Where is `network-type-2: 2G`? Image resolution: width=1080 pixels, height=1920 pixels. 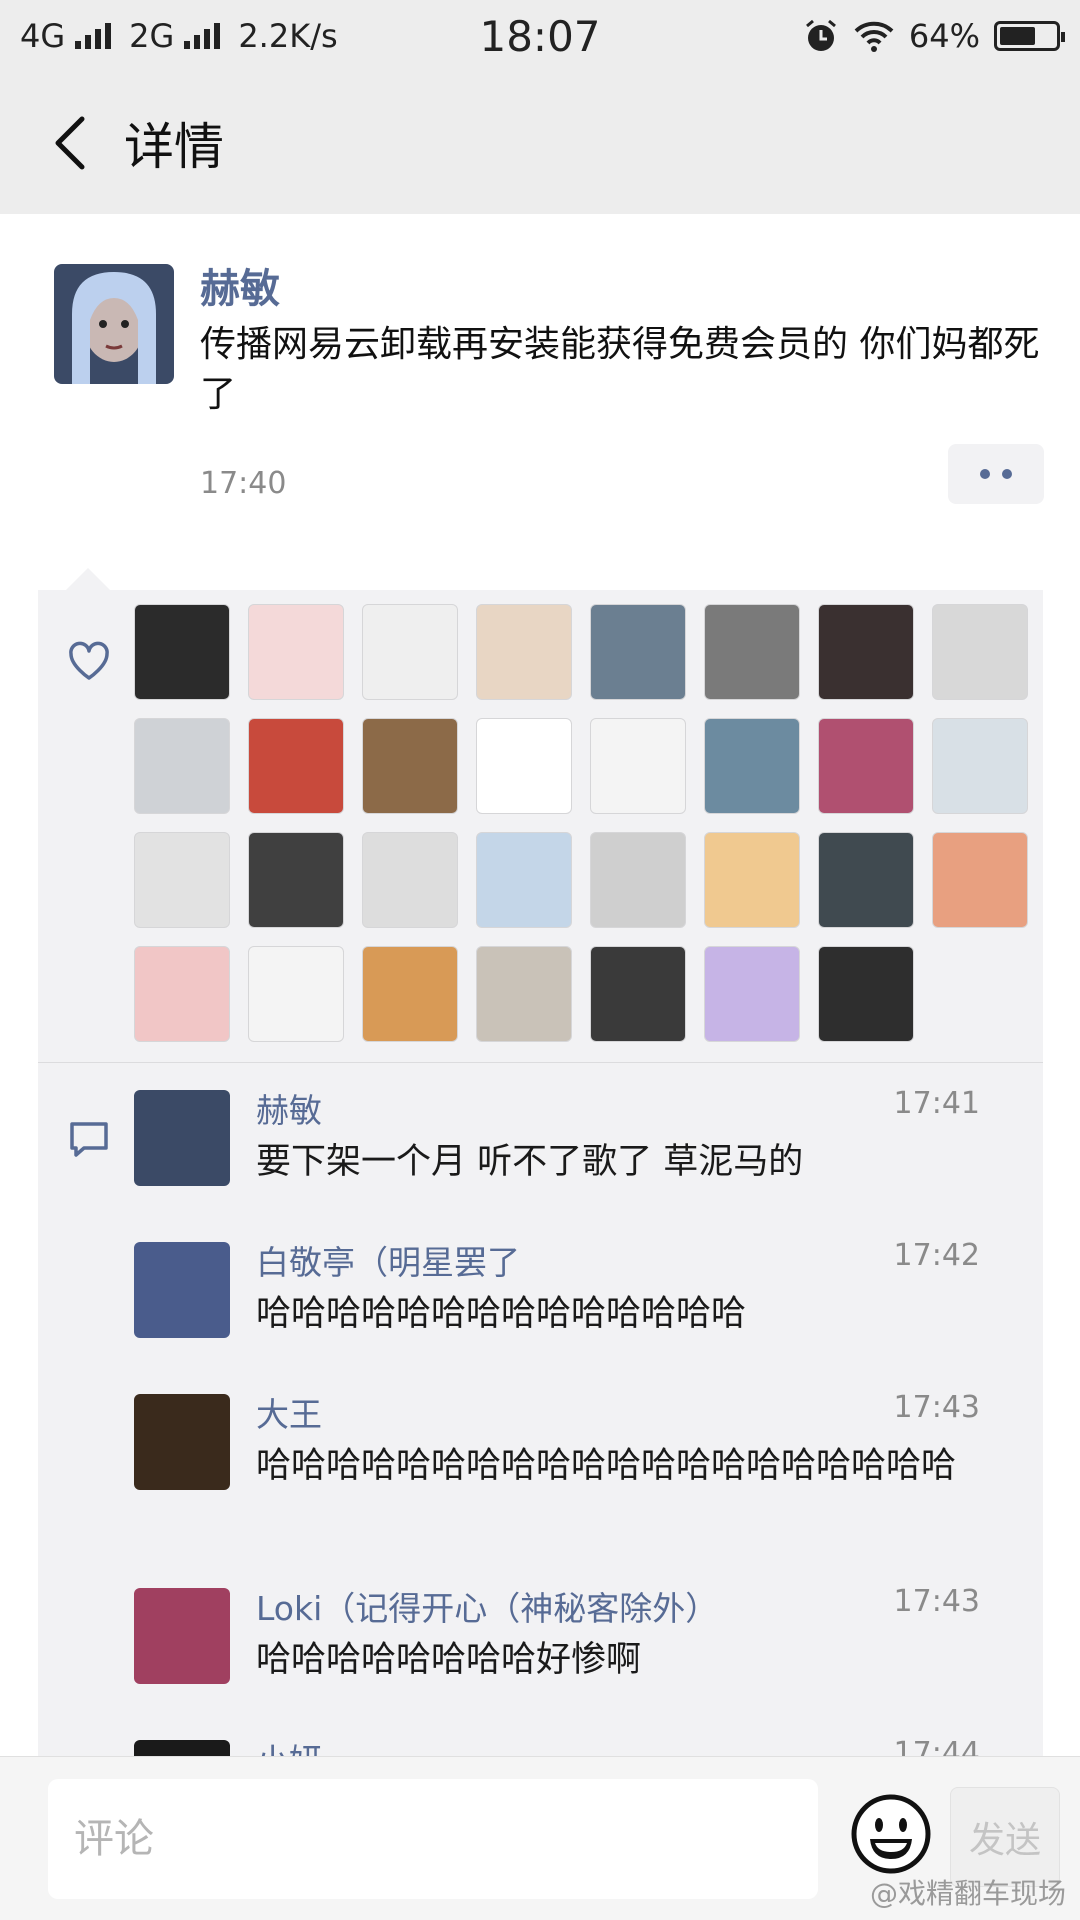 network-type-2: 2G is located at coordinates (152, 36).